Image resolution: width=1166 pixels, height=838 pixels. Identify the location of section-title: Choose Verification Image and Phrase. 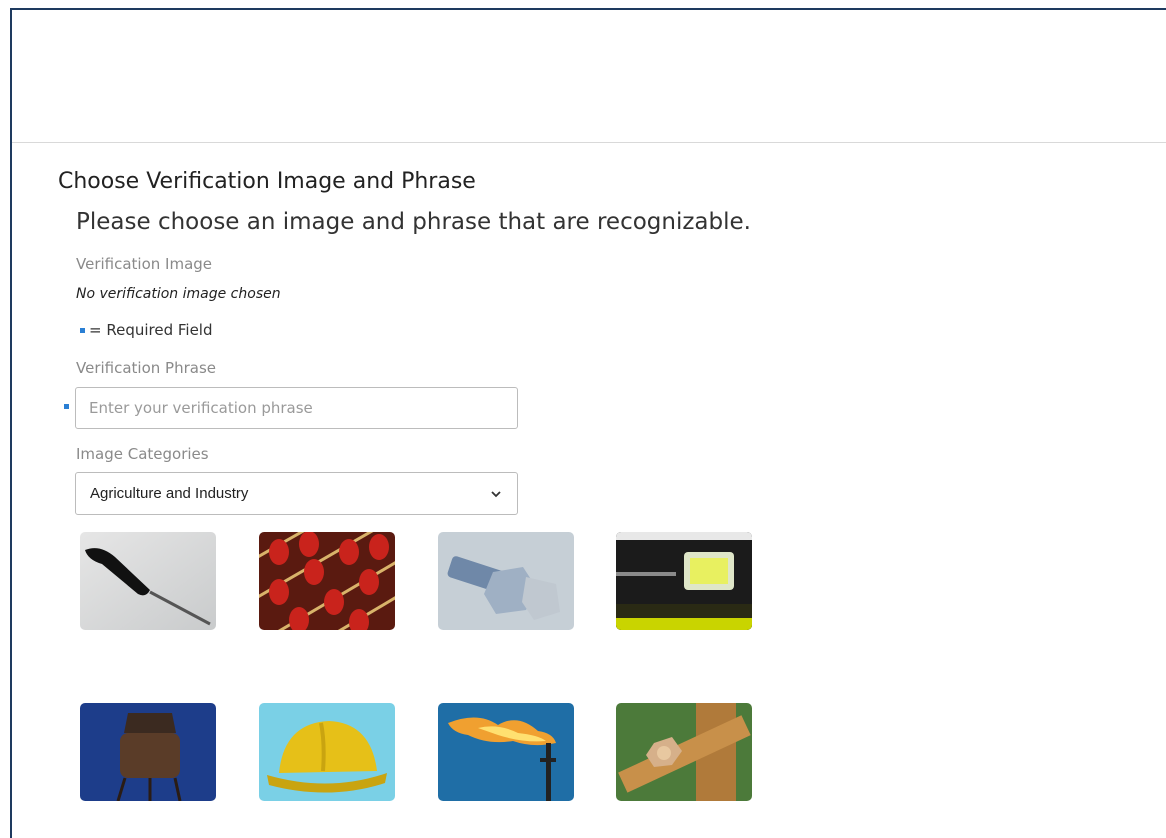
(267, 181).